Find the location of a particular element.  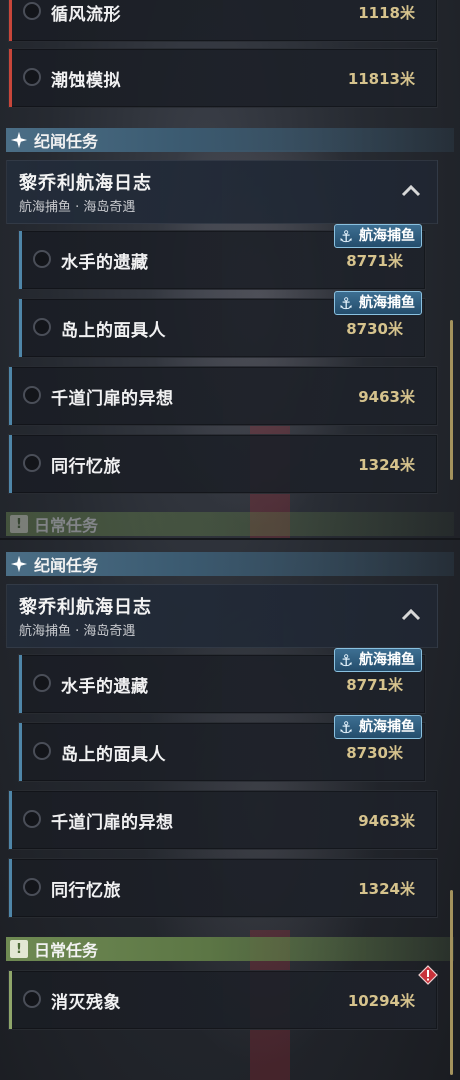

quest-distance: 10294米 is located at coordinates (381, 1001).